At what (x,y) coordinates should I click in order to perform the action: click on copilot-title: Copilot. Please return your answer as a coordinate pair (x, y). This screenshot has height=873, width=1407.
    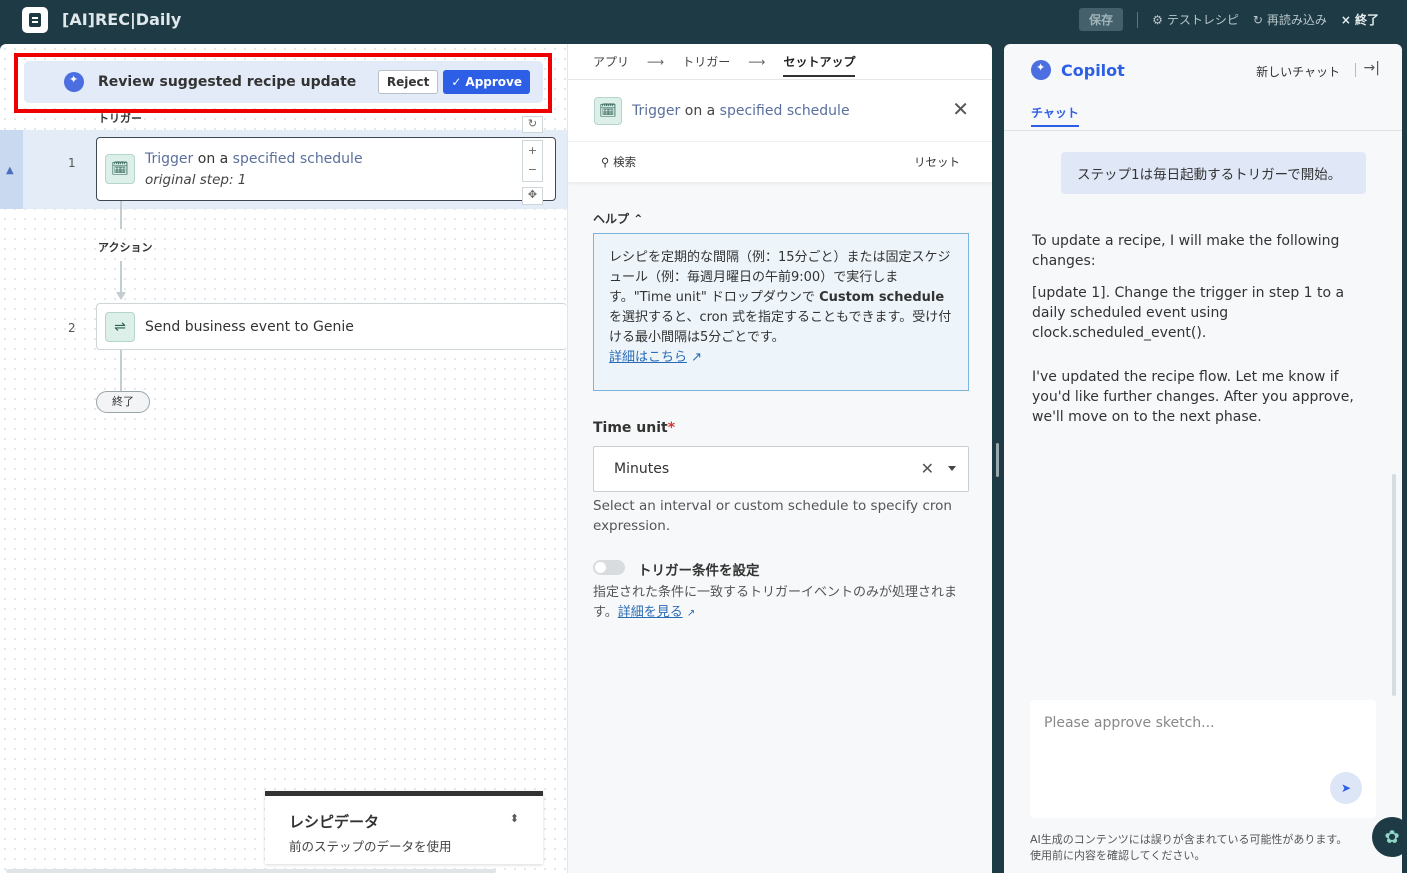
    Looking at the image, I should click on (1093, 70).